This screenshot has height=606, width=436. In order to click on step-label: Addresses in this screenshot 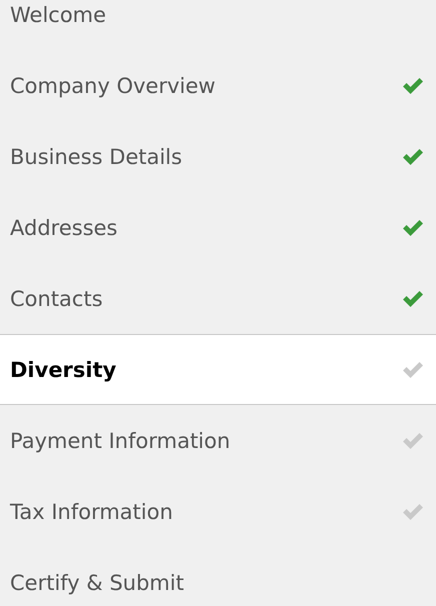, I will do `click(64, 228)`.